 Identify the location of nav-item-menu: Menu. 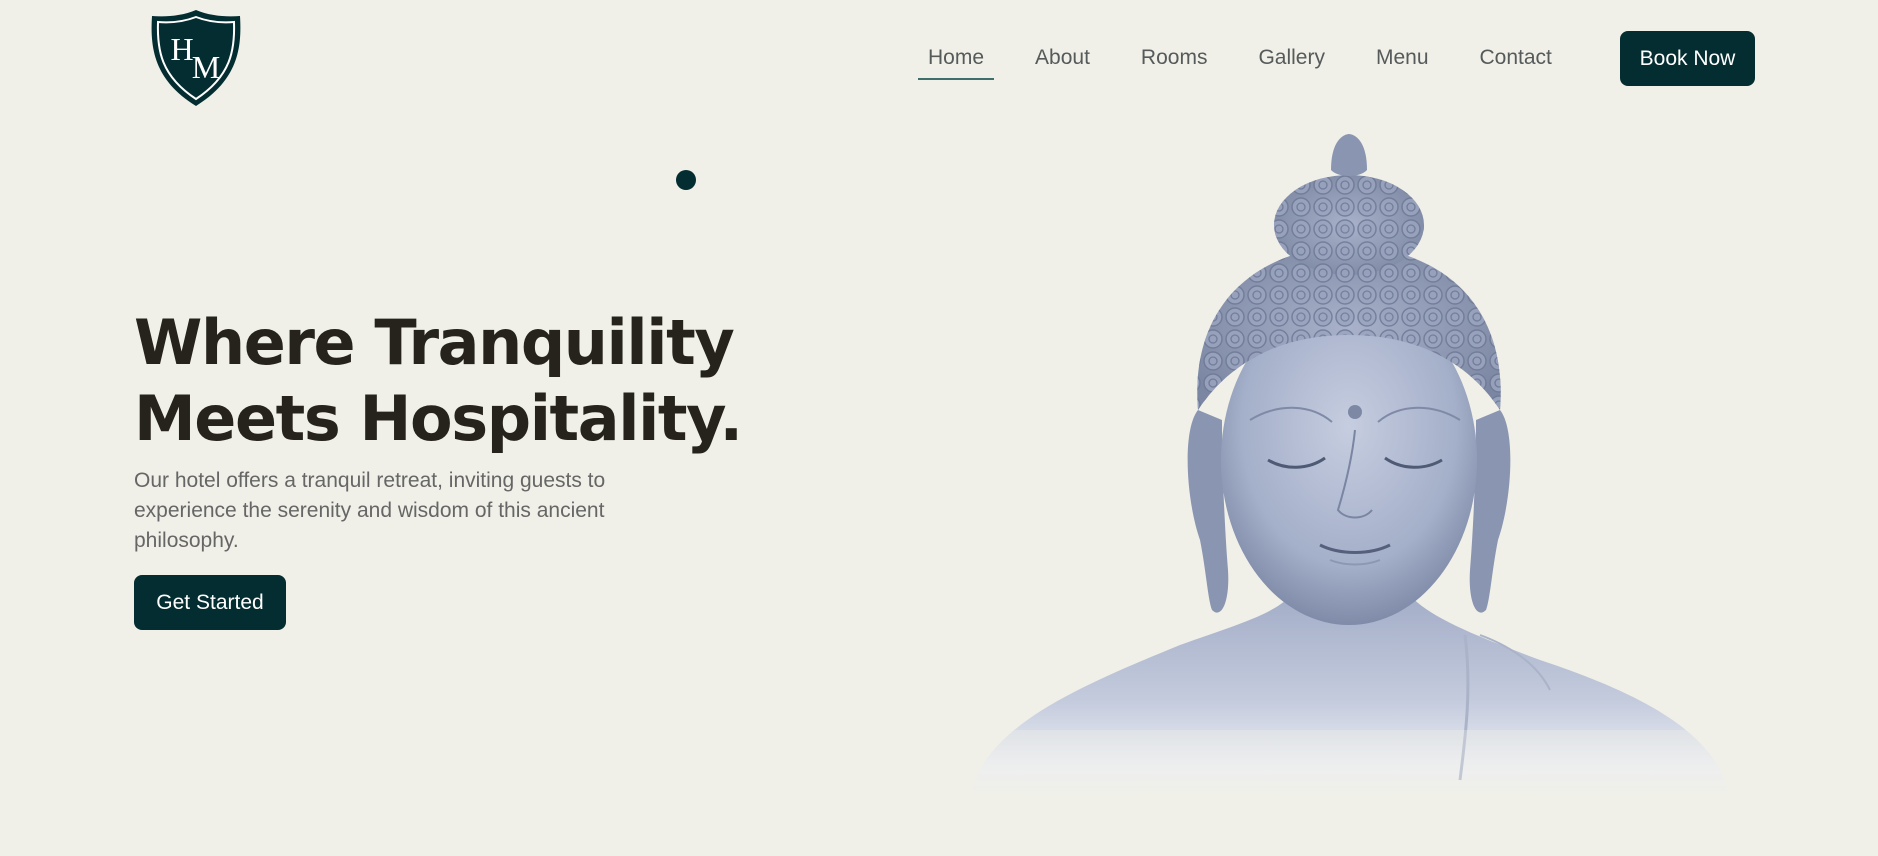
(1402, 58).